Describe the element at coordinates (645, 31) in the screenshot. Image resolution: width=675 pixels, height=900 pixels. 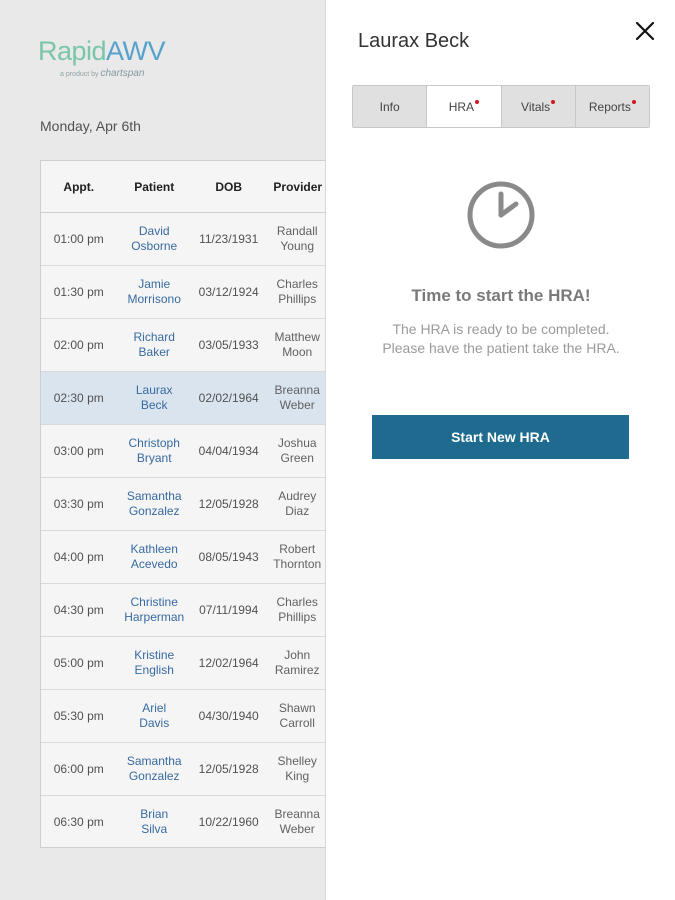
I see `close-icon` at that location.